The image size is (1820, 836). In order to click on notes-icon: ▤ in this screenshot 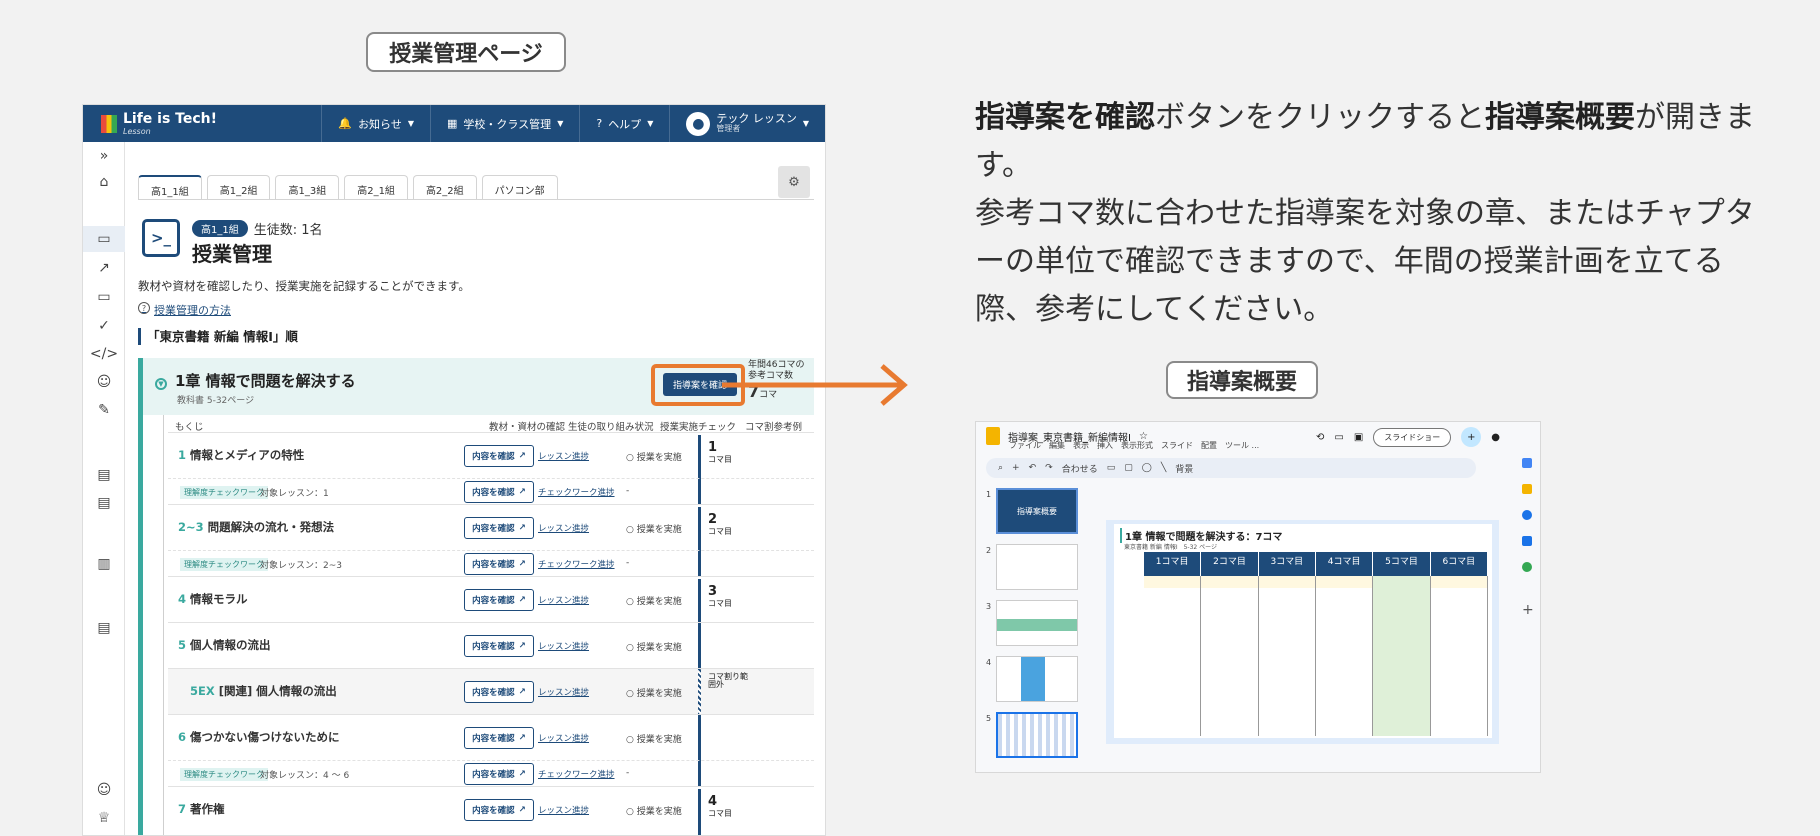, I will do `click(104, 503)`.